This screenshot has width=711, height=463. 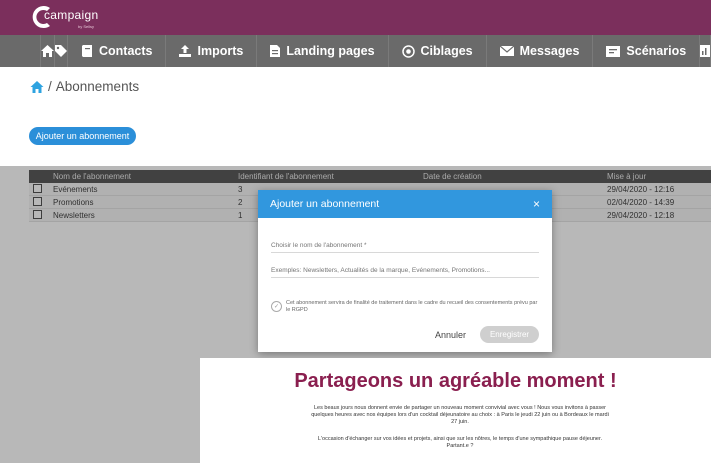 I want to click on nav-ciblages: Ciblages, so click(x=438, y=51).